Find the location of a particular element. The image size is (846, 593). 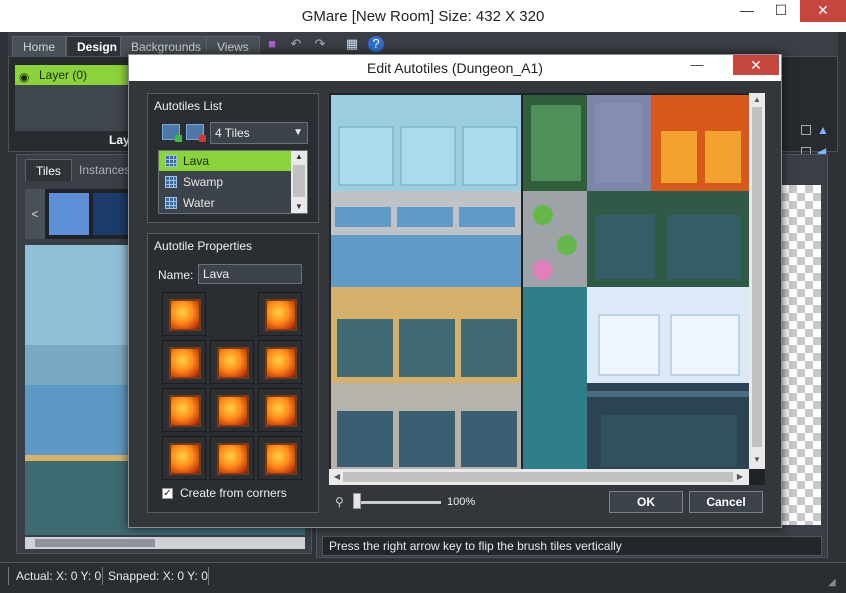

layer-list: ◉ Layer (0) is located at coordinates (75, 98).